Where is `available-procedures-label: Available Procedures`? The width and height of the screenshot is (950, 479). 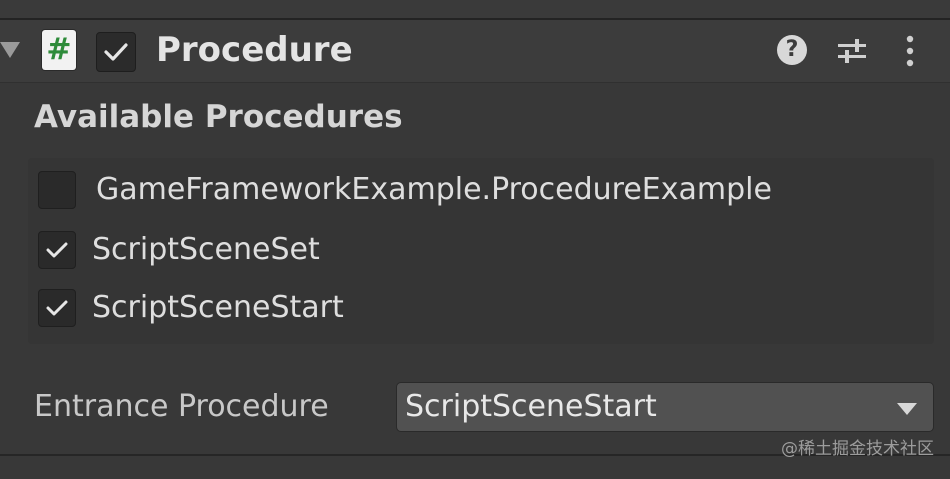
available-procedures-label: Available Procedures is located at coordinates (218, 117).